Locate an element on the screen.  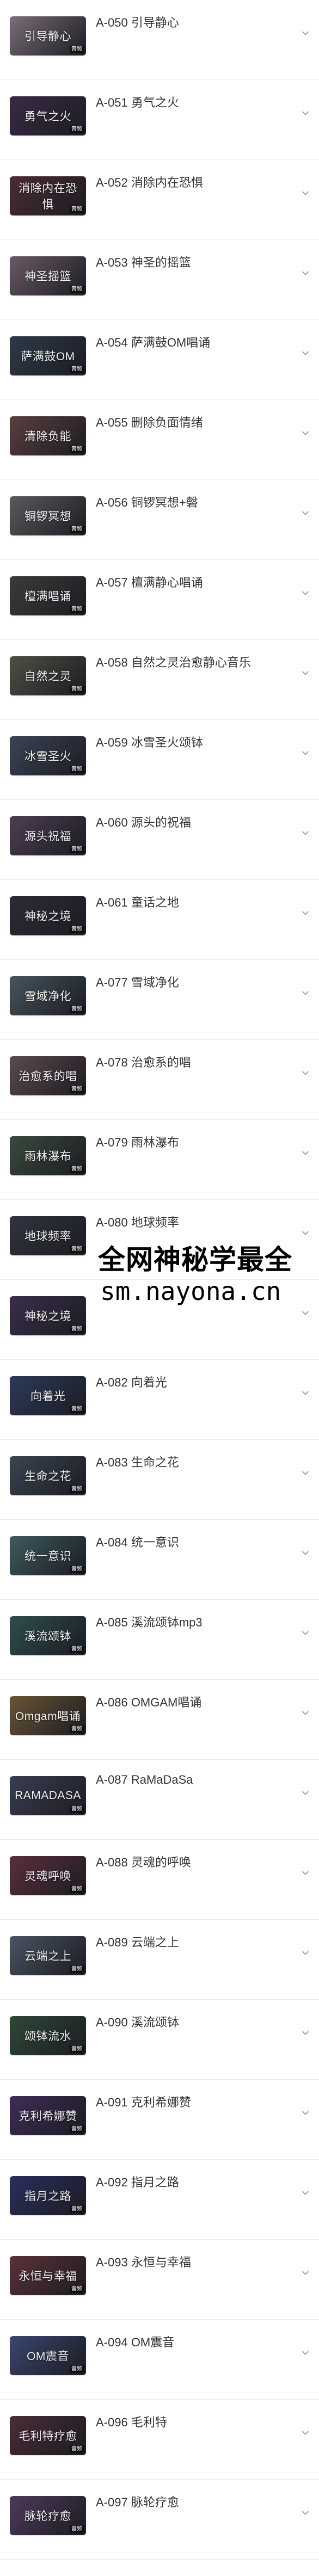
thumbnail: 神圣摇篮 音频 is located at coordinates (48, 275).